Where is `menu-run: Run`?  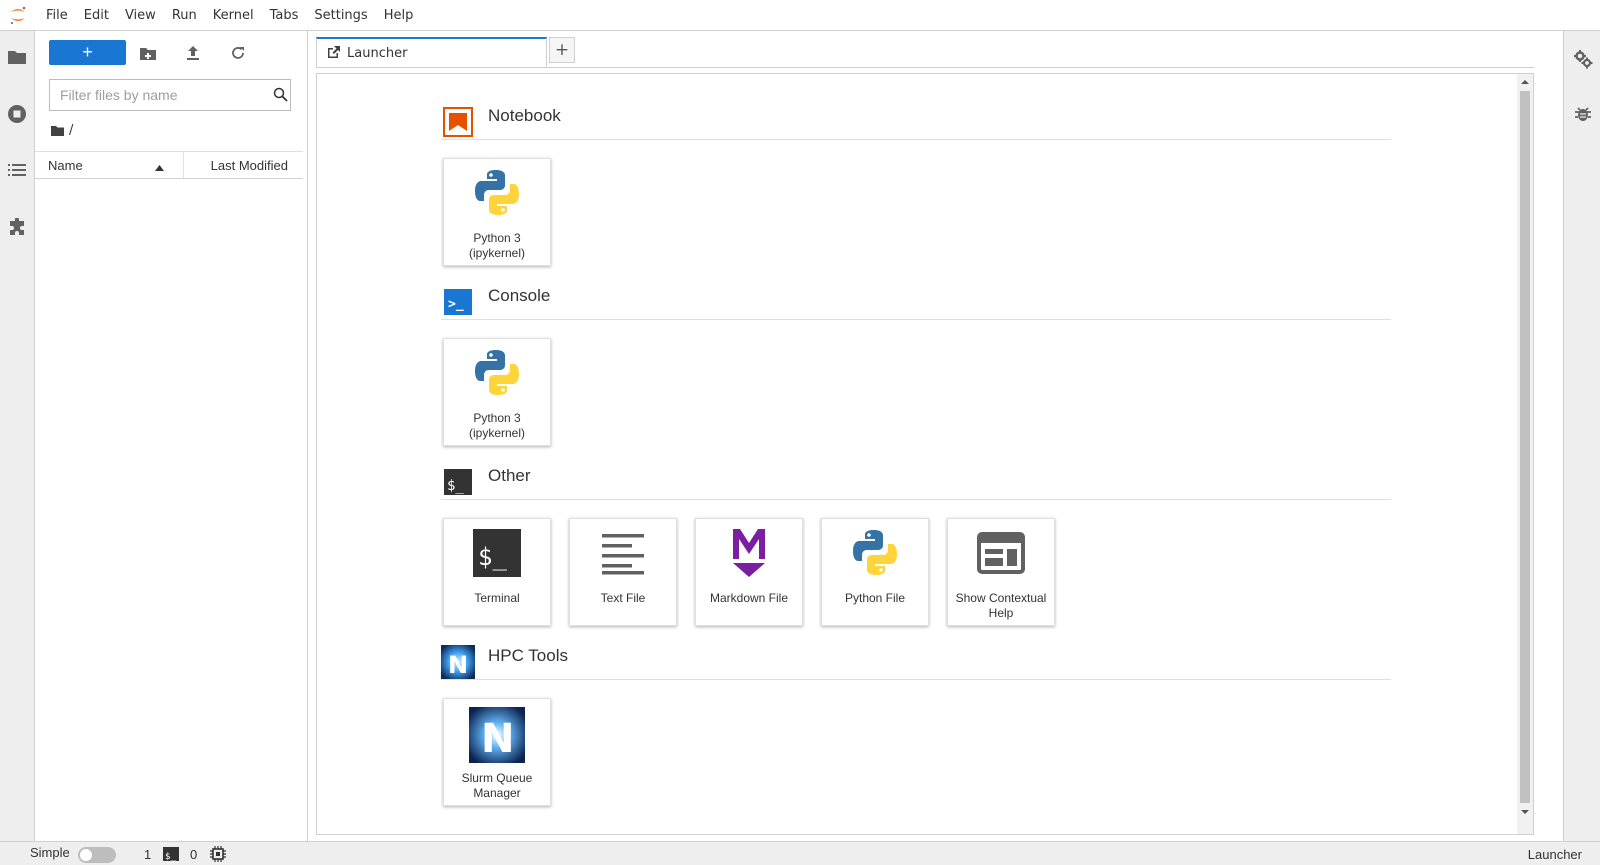
menu-run: Run is located at coordinates (184, 15).